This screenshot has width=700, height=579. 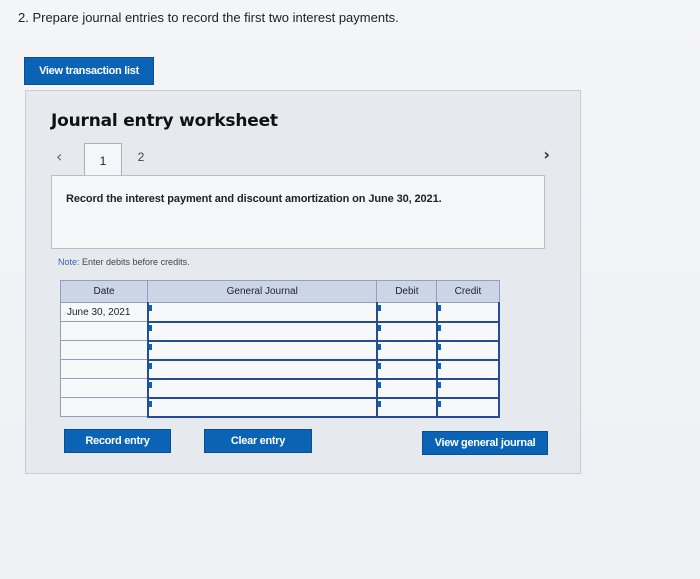 What do you see at coordinates (468, 291) in the screenshot?
I see `header-credit: Credit` at bounding box center [468, 291].